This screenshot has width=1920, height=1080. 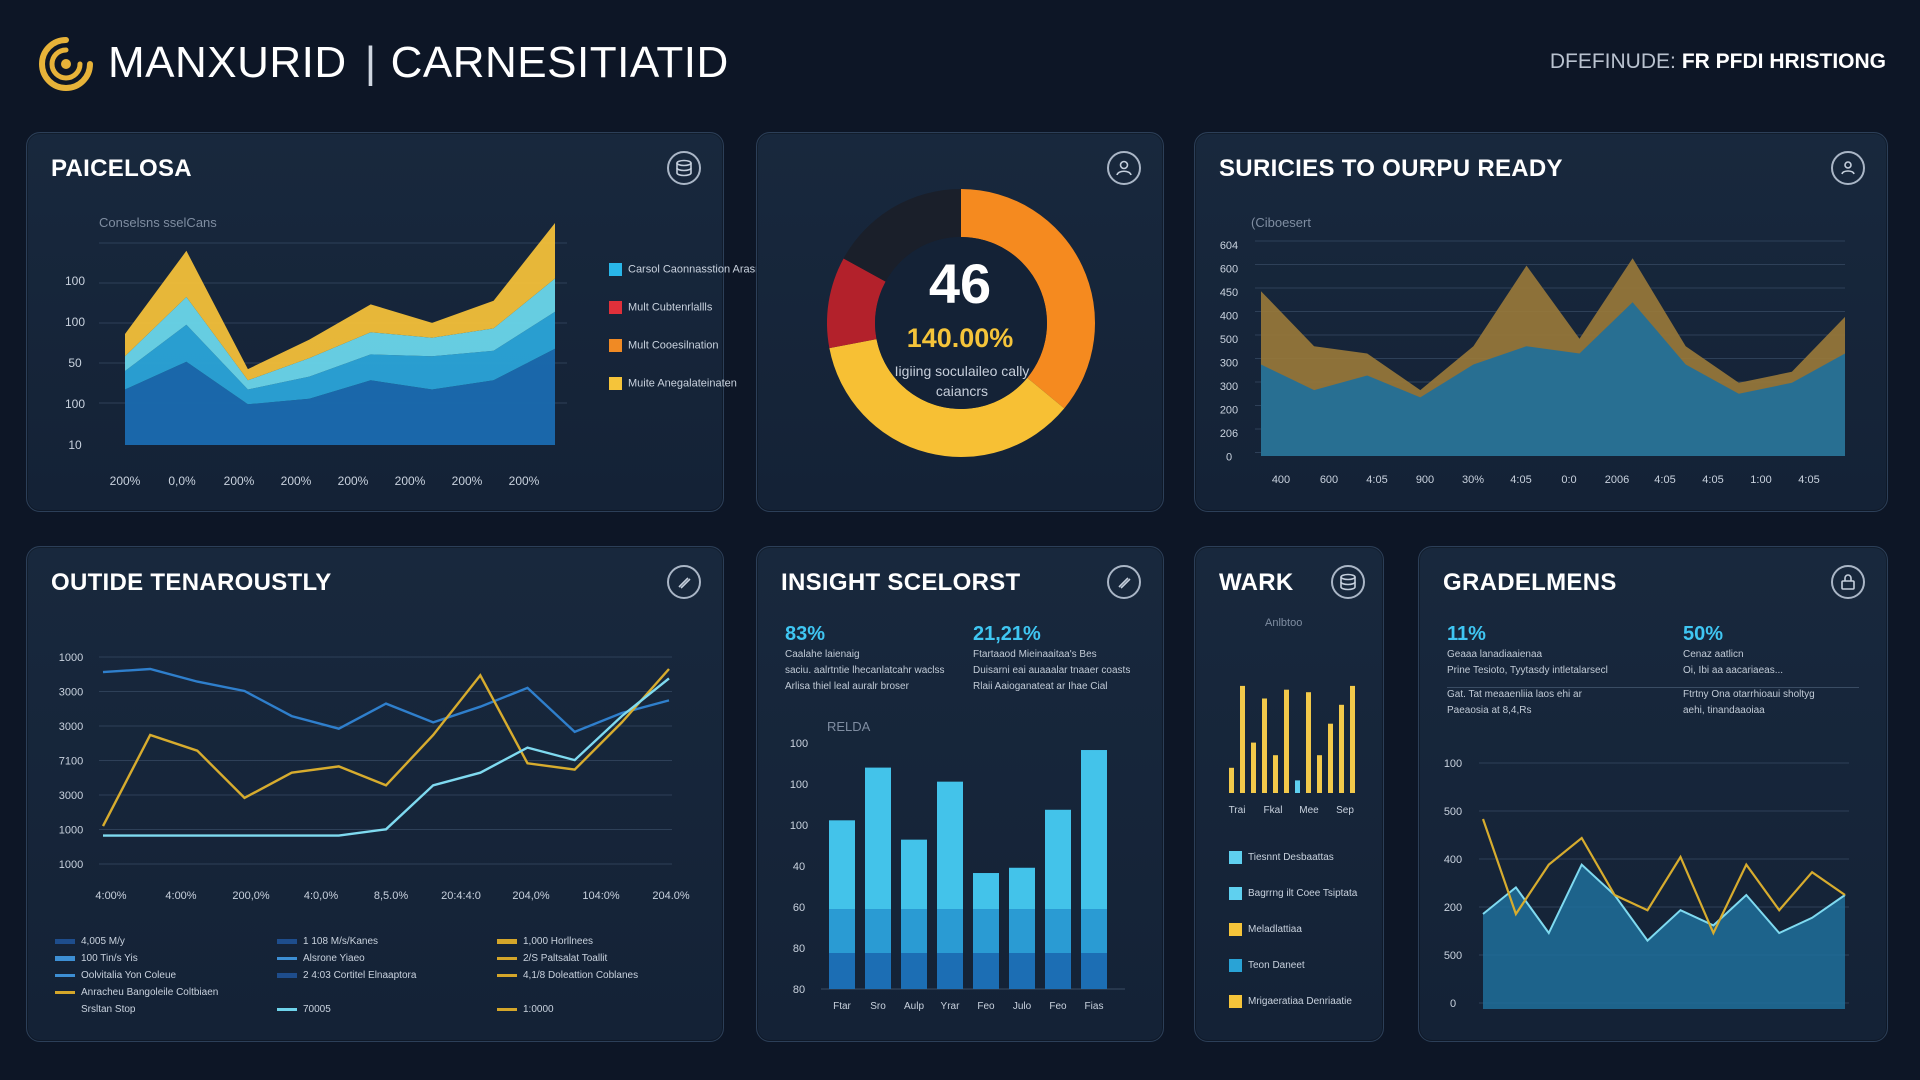 I want to click on legend-item: 70005, so click(x=304, y=1009).